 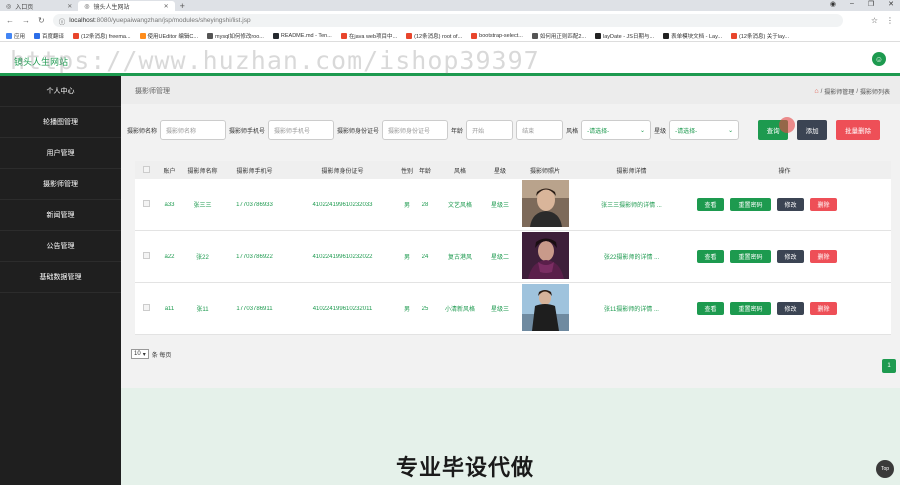 I want to click on reload-icon: ↻, so click(x=41, y=20).